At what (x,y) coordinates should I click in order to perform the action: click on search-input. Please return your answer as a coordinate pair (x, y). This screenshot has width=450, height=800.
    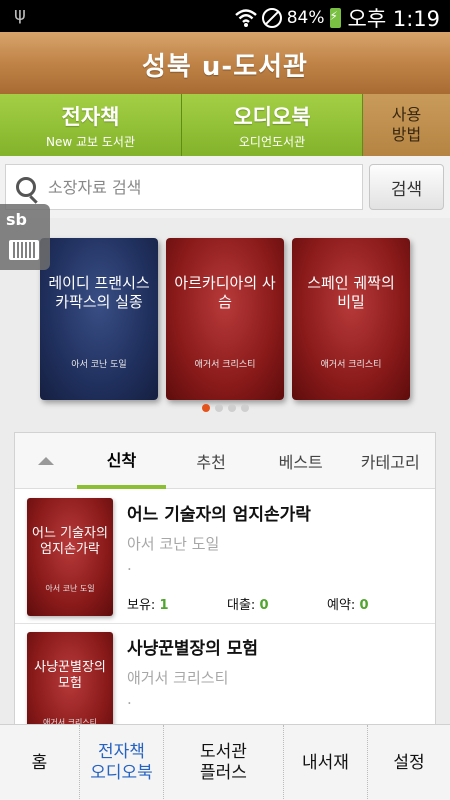
    Looking at the image, I should click on (198, 187).